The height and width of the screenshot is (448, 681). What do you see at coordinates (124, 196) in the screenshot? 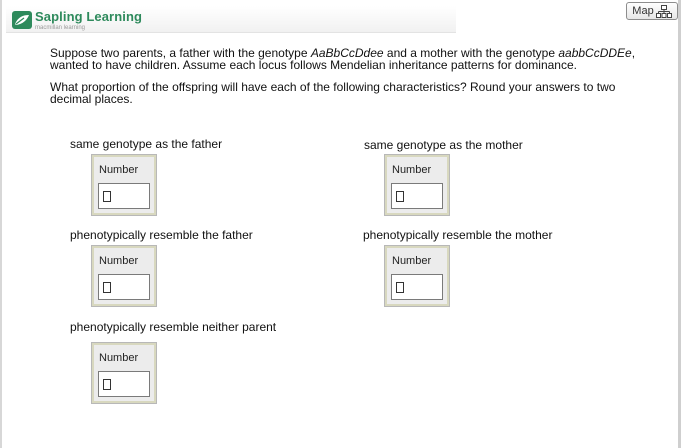
I see `answer-input-same-genotype-father` at bounding box center [124, 196].